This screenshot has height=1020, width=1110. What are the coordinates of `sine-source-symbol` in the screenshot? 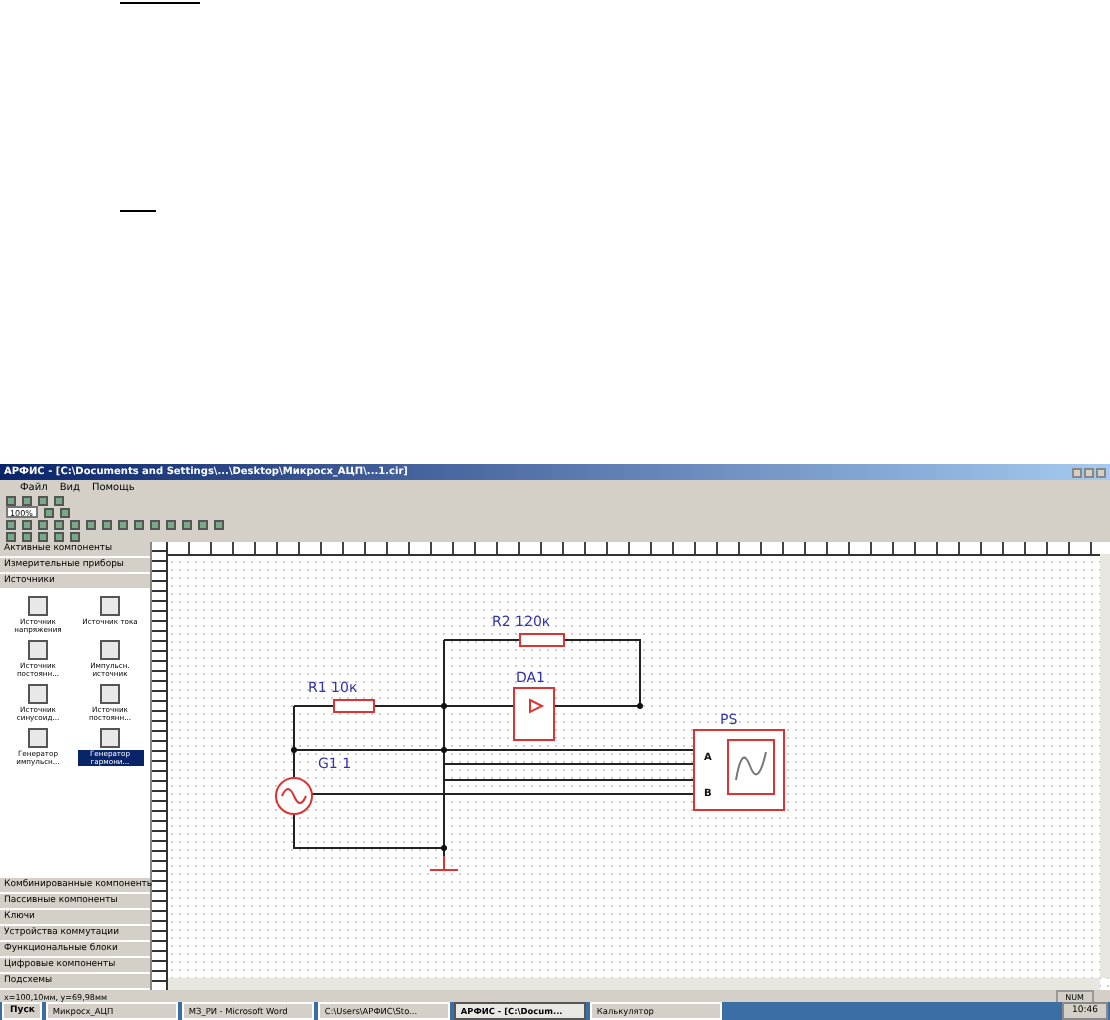 It's located at (294, 796).